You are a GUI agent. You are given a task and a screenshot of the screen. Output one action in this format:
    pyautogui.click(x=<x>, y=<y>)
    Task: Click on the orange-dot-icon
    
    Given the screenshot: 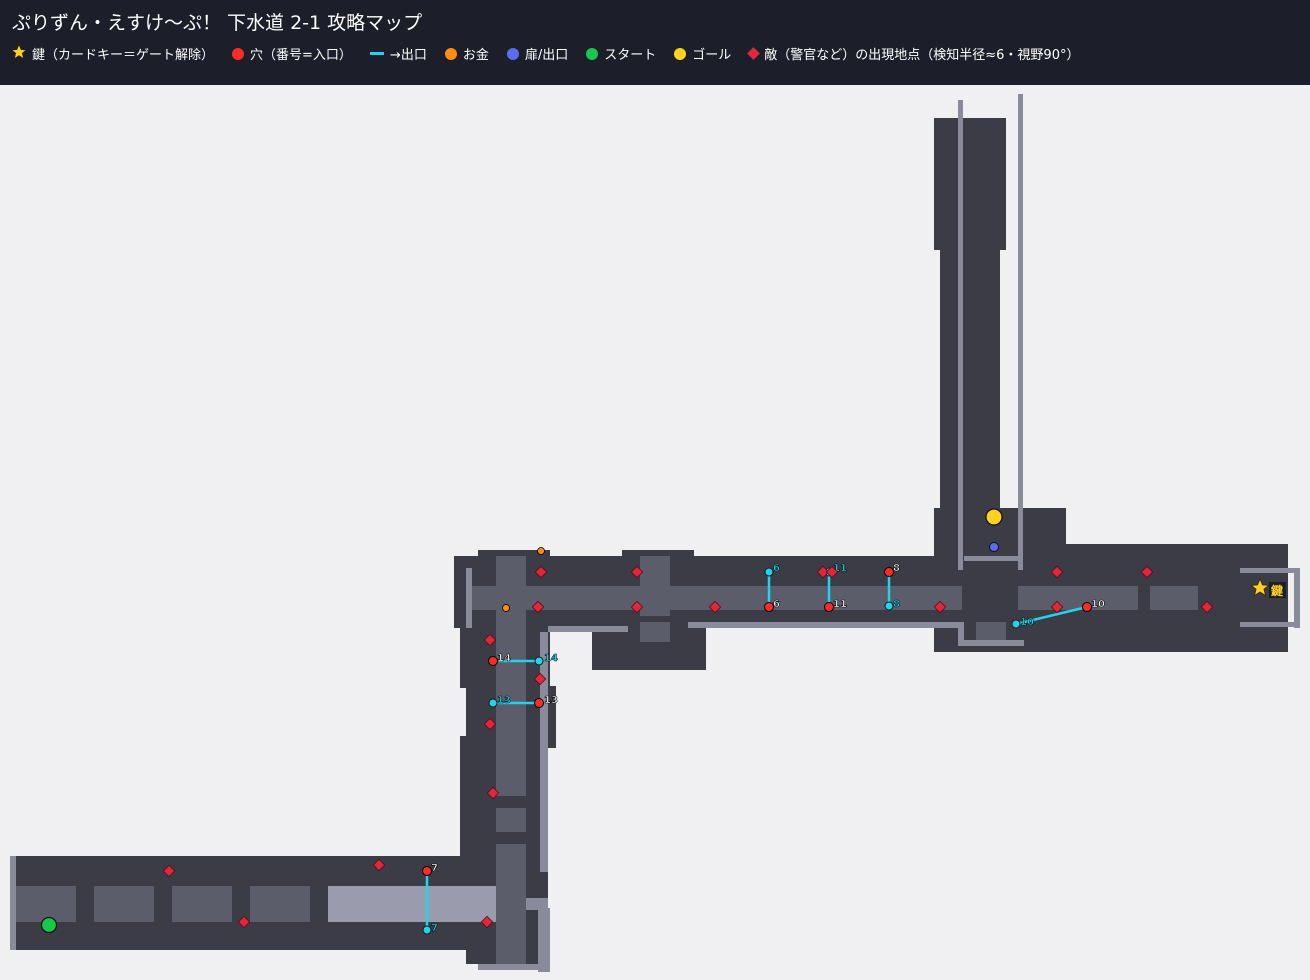 What is the action you would take?
    pyautogui.click(x=450, y=53)
    